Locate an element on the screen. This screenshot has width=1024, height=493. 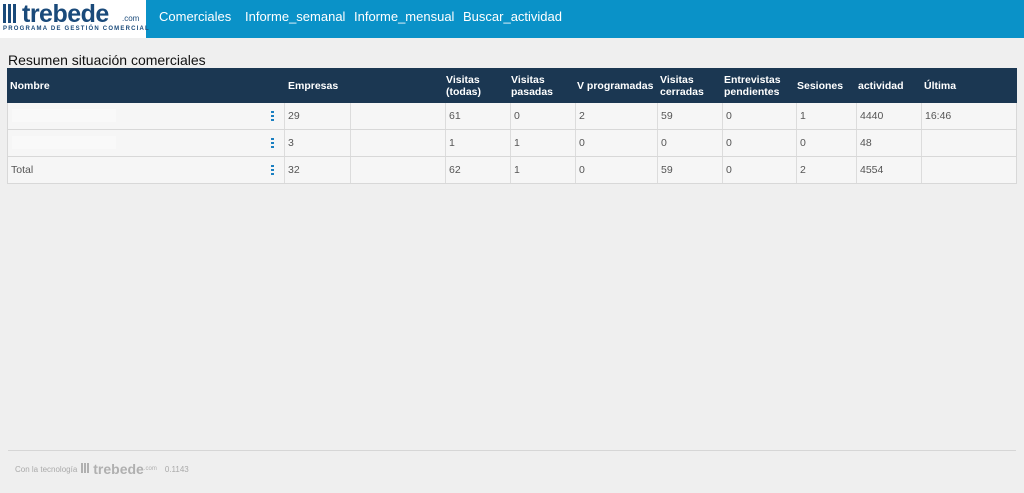
footer-prefix: Con la tecnología is located at coordinates (46, 469).